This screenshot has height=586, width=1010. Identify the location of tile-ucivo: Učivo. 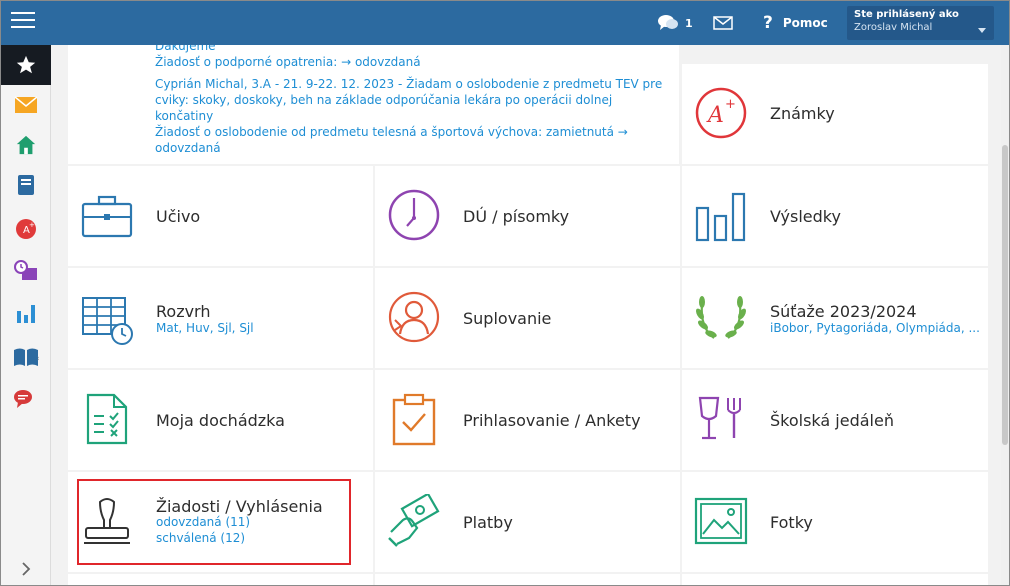
(220, 216).